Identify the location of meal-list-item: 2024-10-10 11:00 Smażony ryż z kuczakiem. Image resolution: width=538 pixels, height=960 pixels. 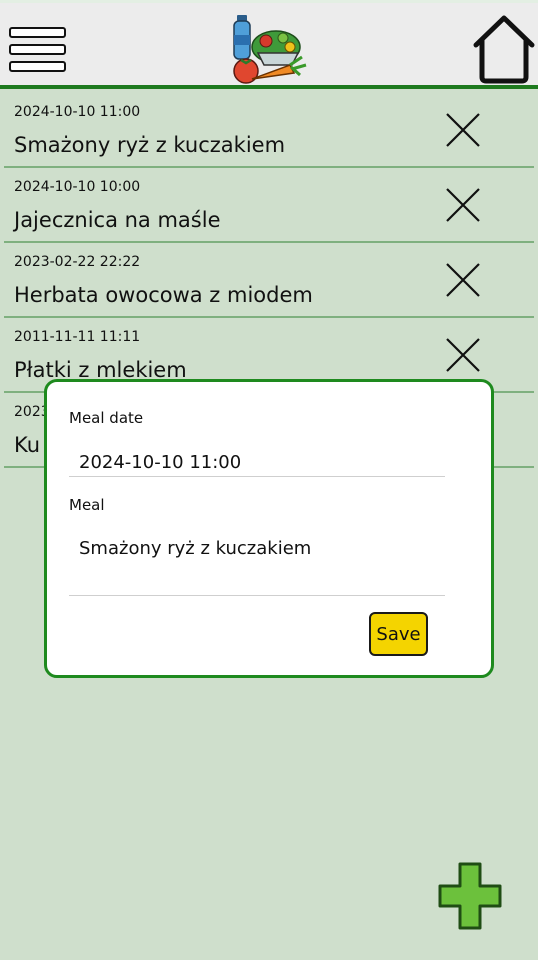
(269, 130).